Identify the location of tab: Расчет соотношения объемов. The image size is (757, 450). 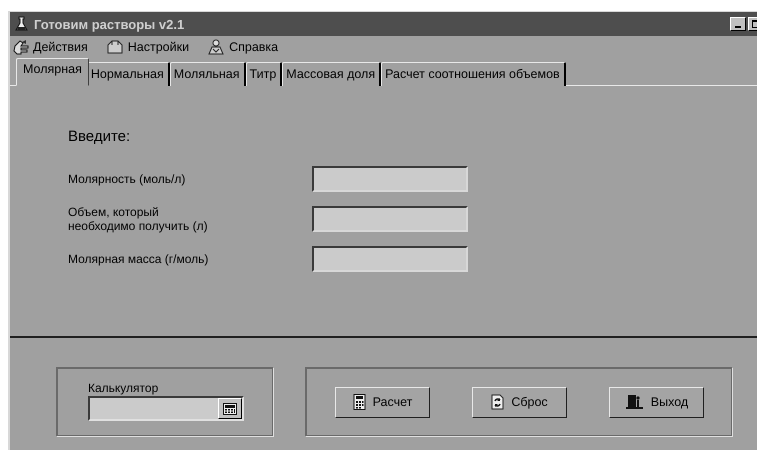
(473, 74).